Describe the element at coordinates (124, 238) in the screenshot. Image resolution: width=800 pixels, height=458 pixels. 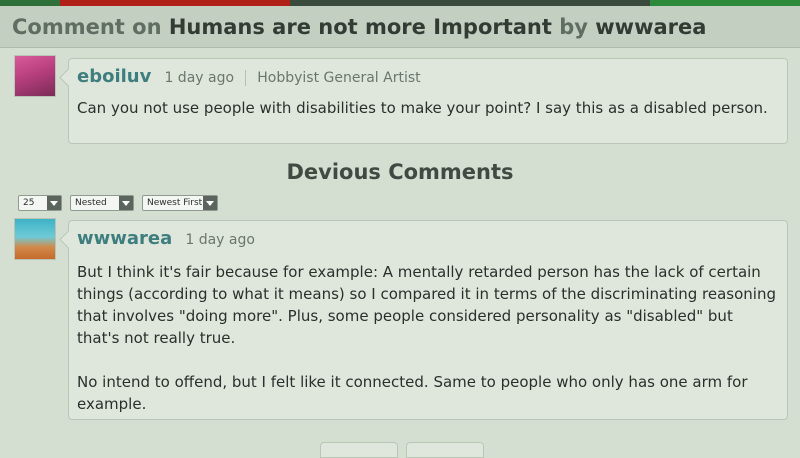
I see `comment-username: wwwarea` at that location.